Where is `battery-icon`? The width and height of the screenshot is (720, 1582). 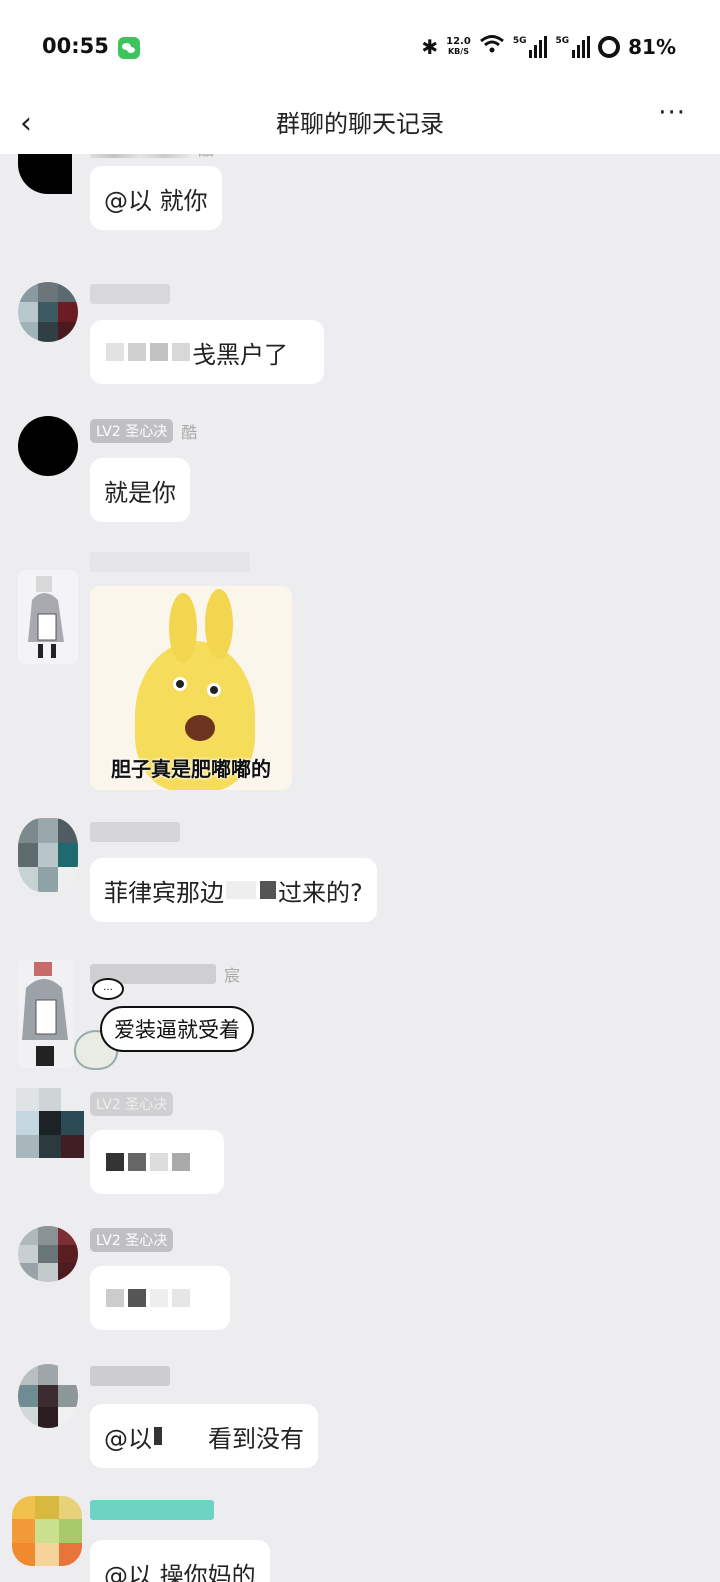
battery-icon is located at coordinates (609, 46).